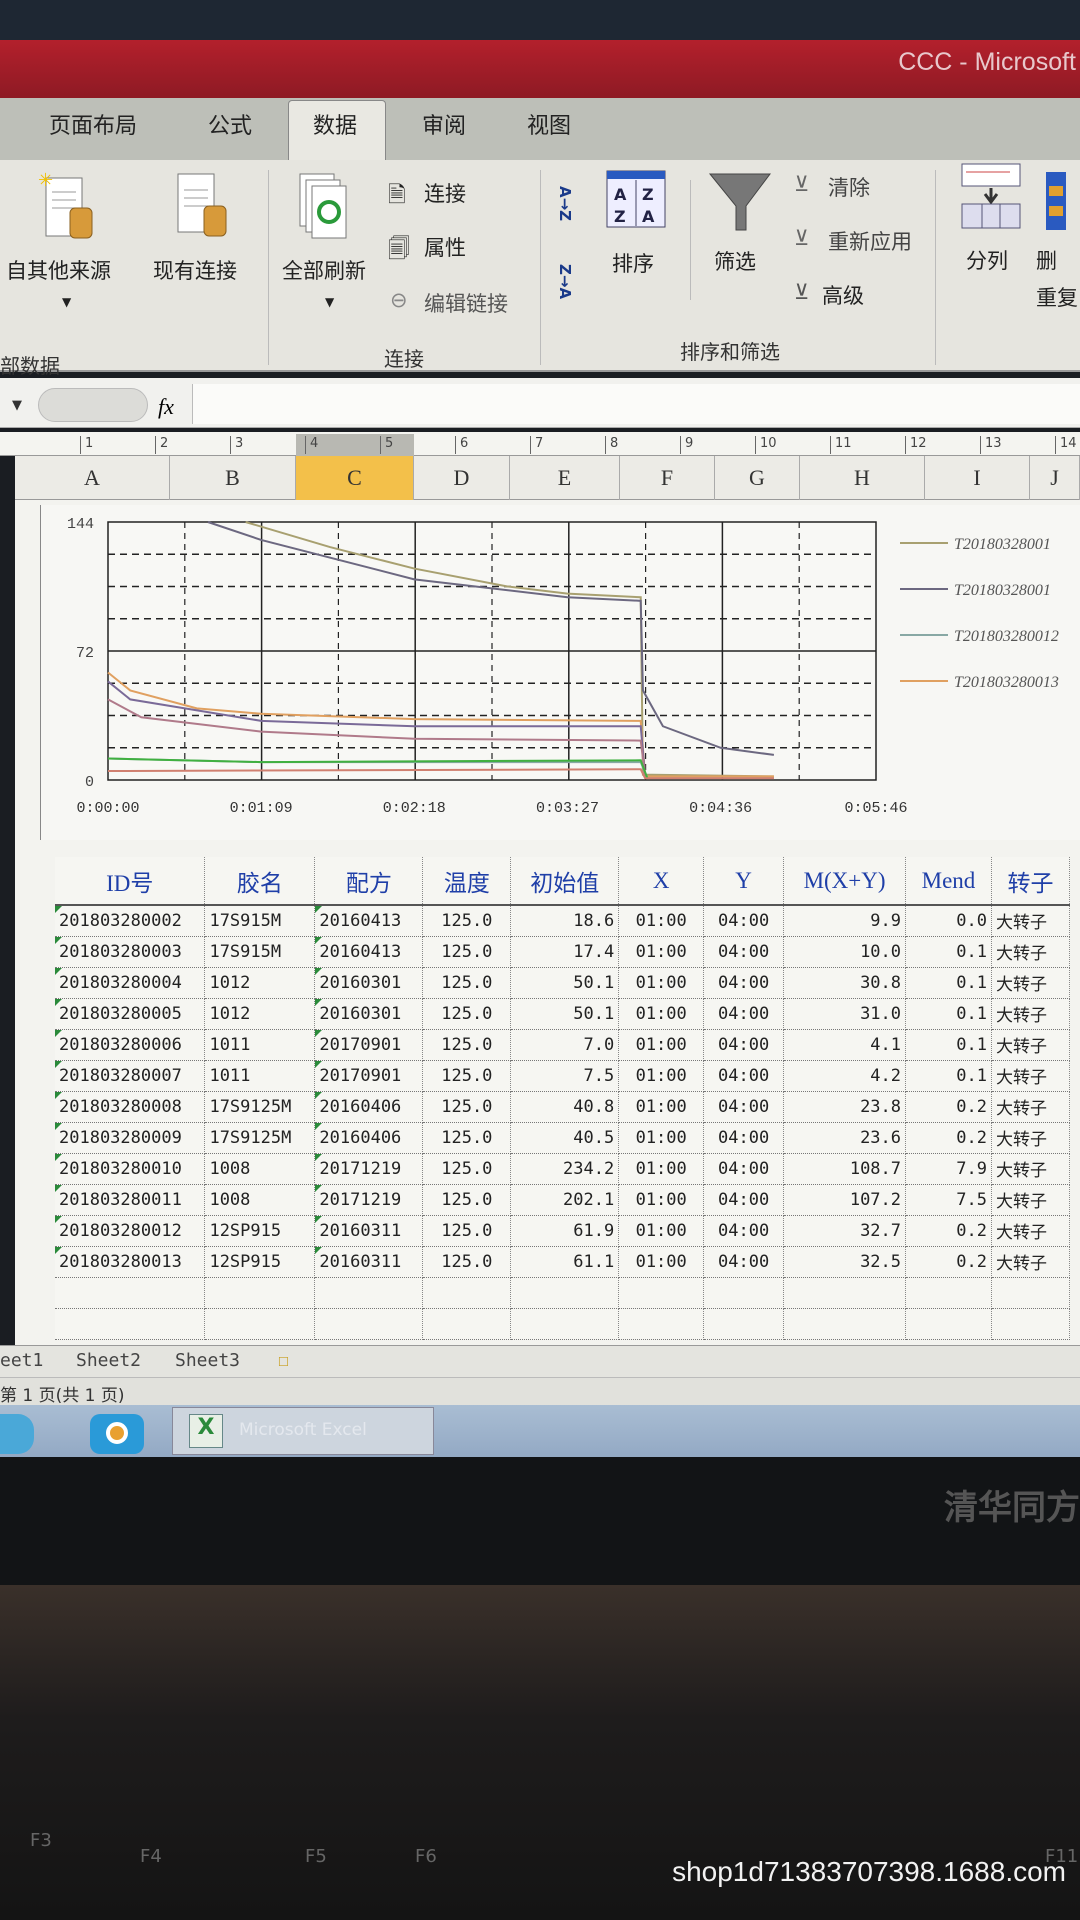  I want to click on table-cell: 201803280006, so click(130, 1045).